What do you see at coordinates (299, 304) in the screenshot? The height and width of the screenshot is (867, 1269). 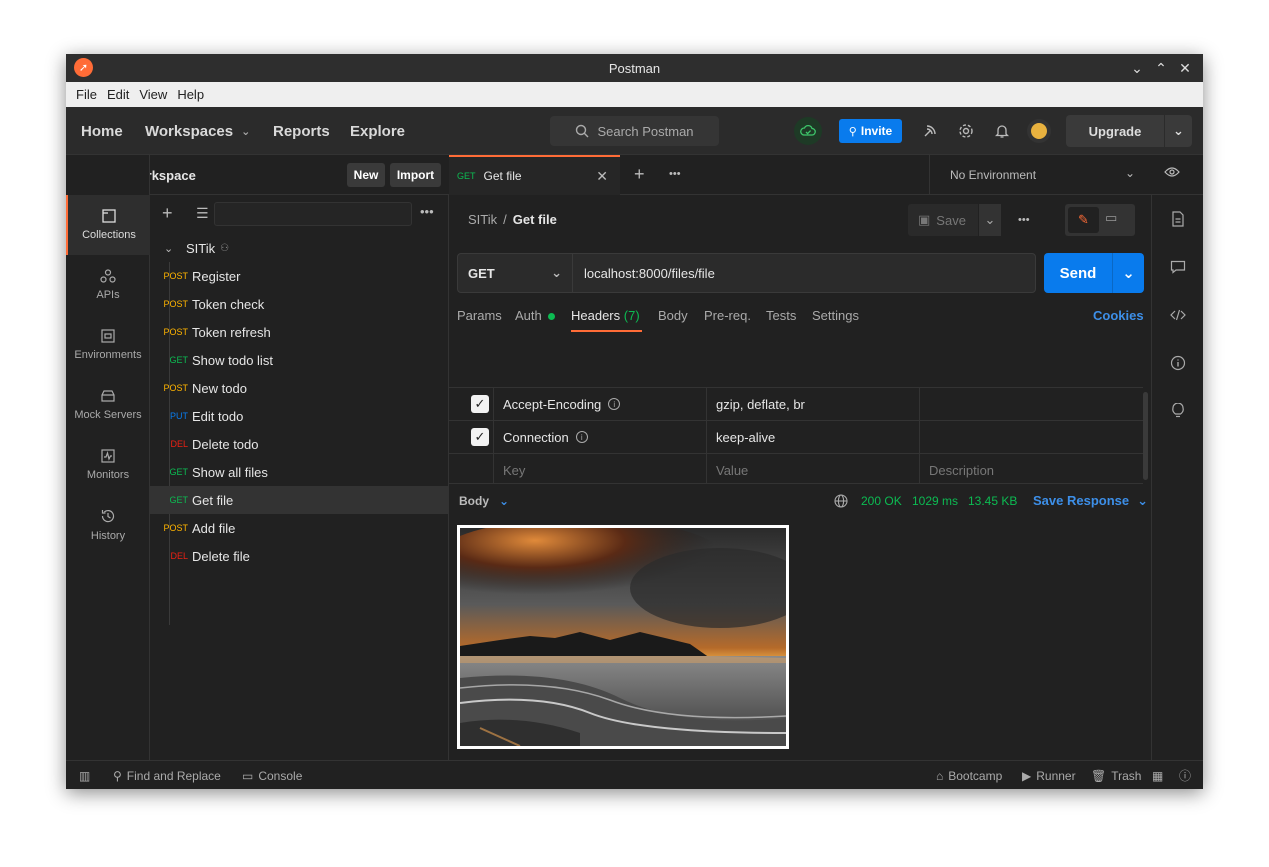 I see `list-item: POST Token check` at bounding box center [299, 304].